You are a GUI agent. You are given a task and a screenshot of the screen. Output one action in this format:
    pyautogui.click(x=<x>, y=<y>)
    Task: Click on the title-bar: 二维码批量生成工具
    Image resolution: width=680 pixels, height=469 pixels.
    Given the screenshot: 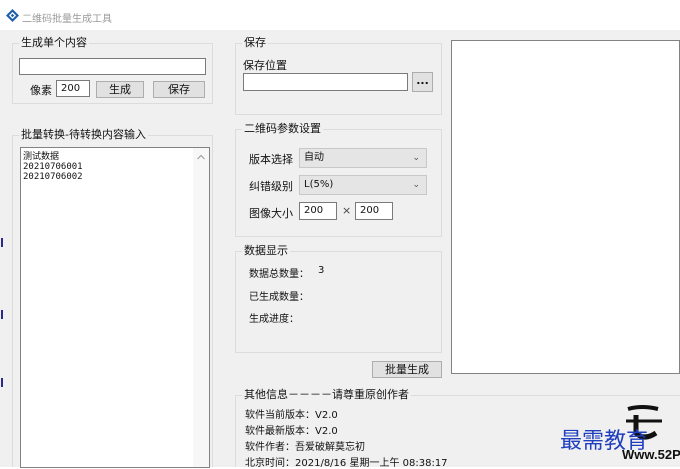 What is the action you would take?
    pyautogui.click(x=340, y=15)
    